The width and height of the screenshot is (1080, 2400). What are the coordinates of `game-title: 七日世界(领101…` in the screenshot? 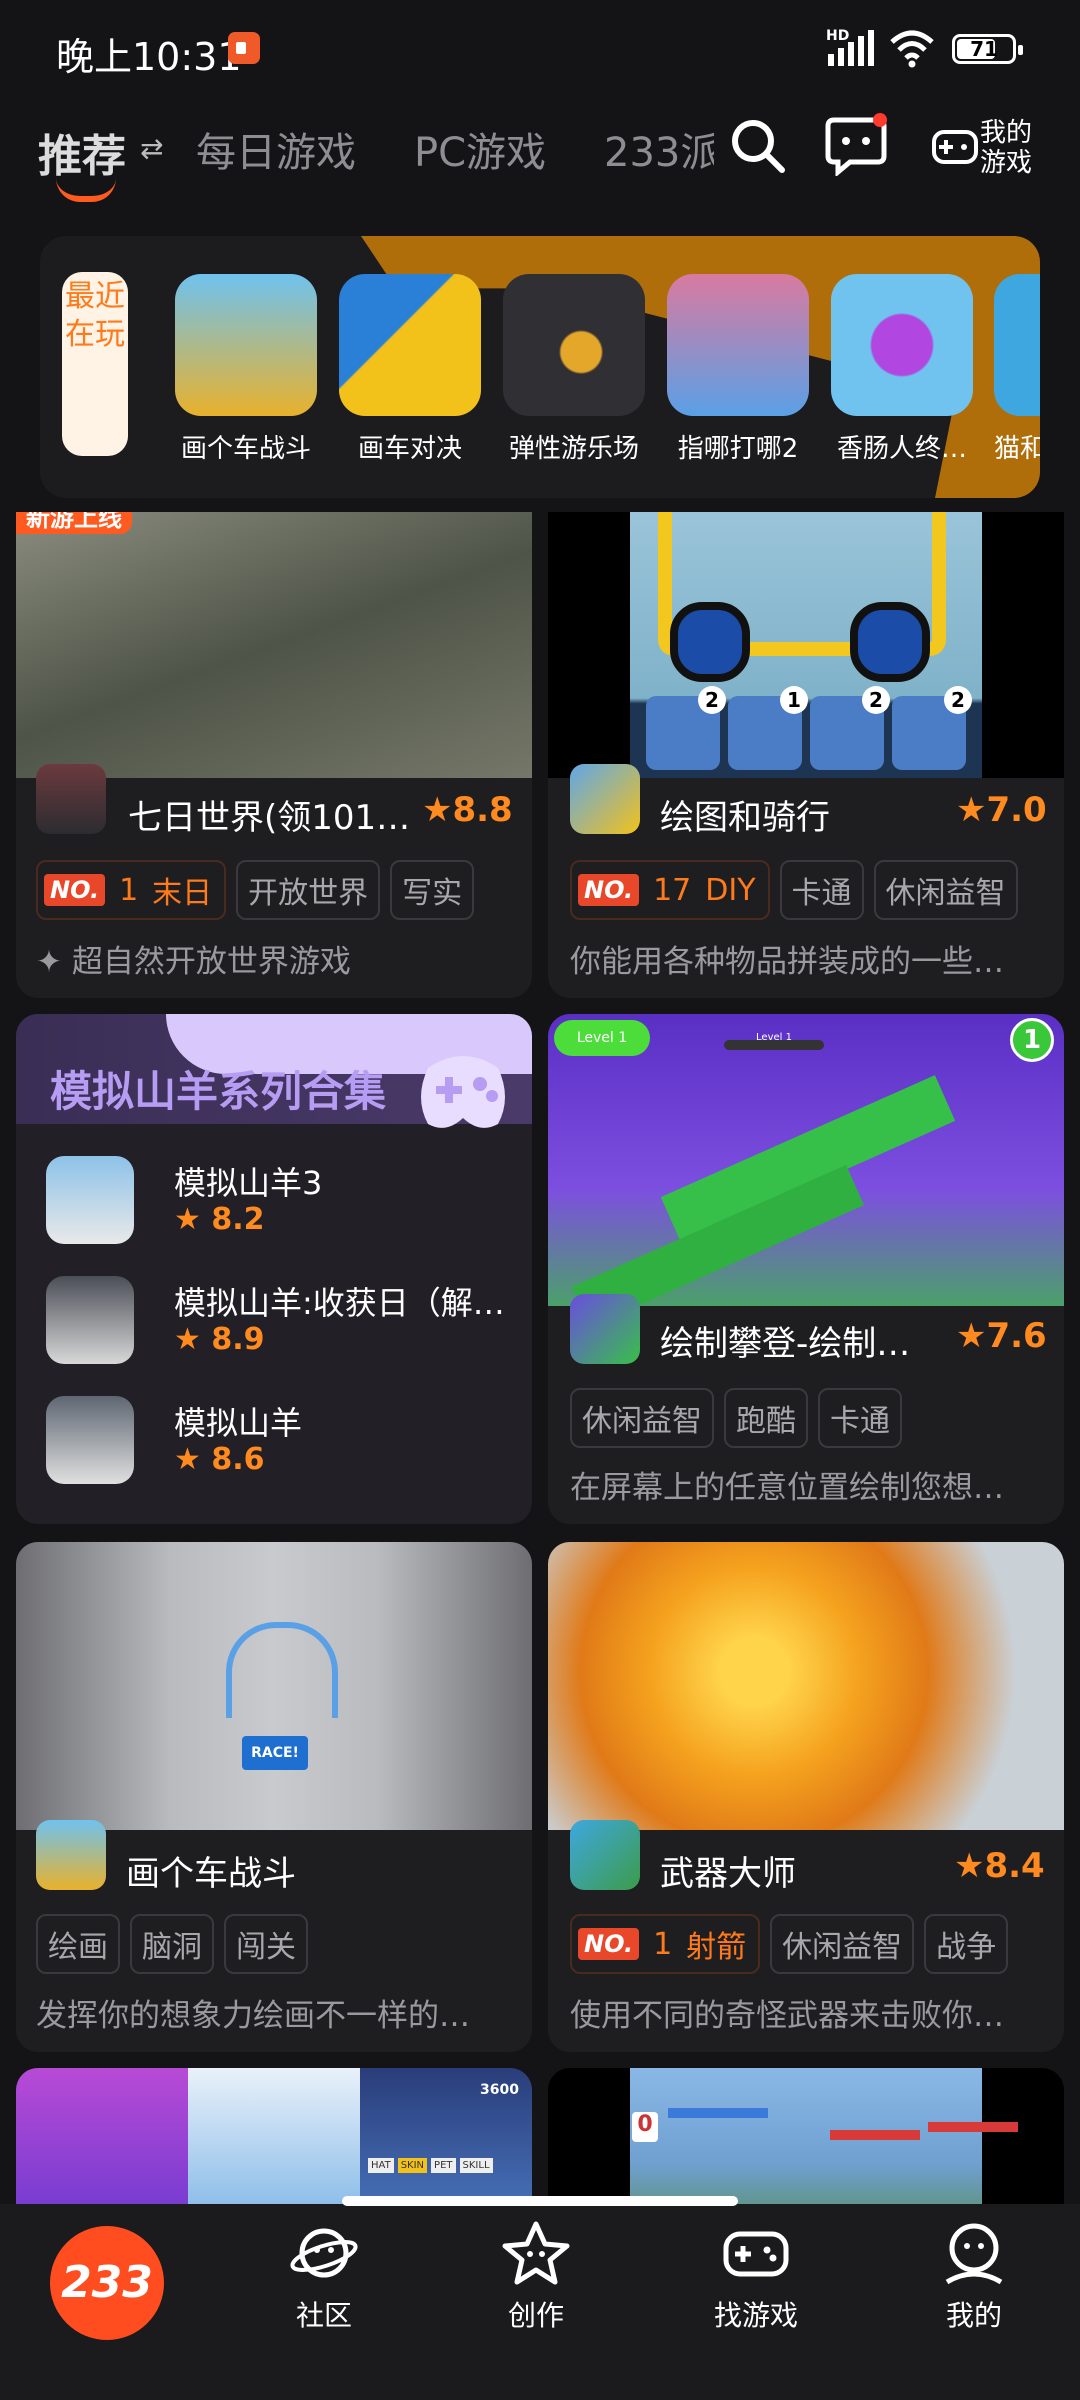 It's located at (269, 818).